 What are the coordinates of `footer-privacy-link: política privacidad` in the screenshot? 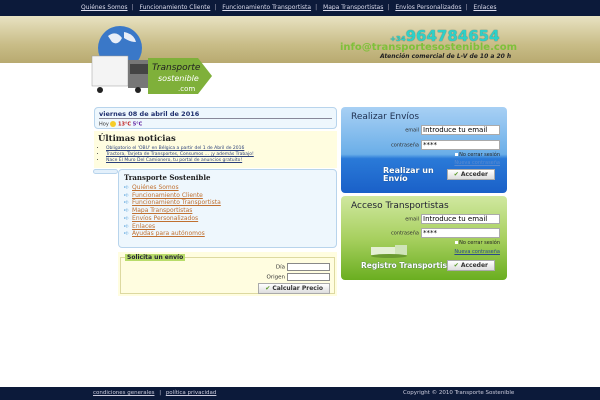 It's located at (191, 393).